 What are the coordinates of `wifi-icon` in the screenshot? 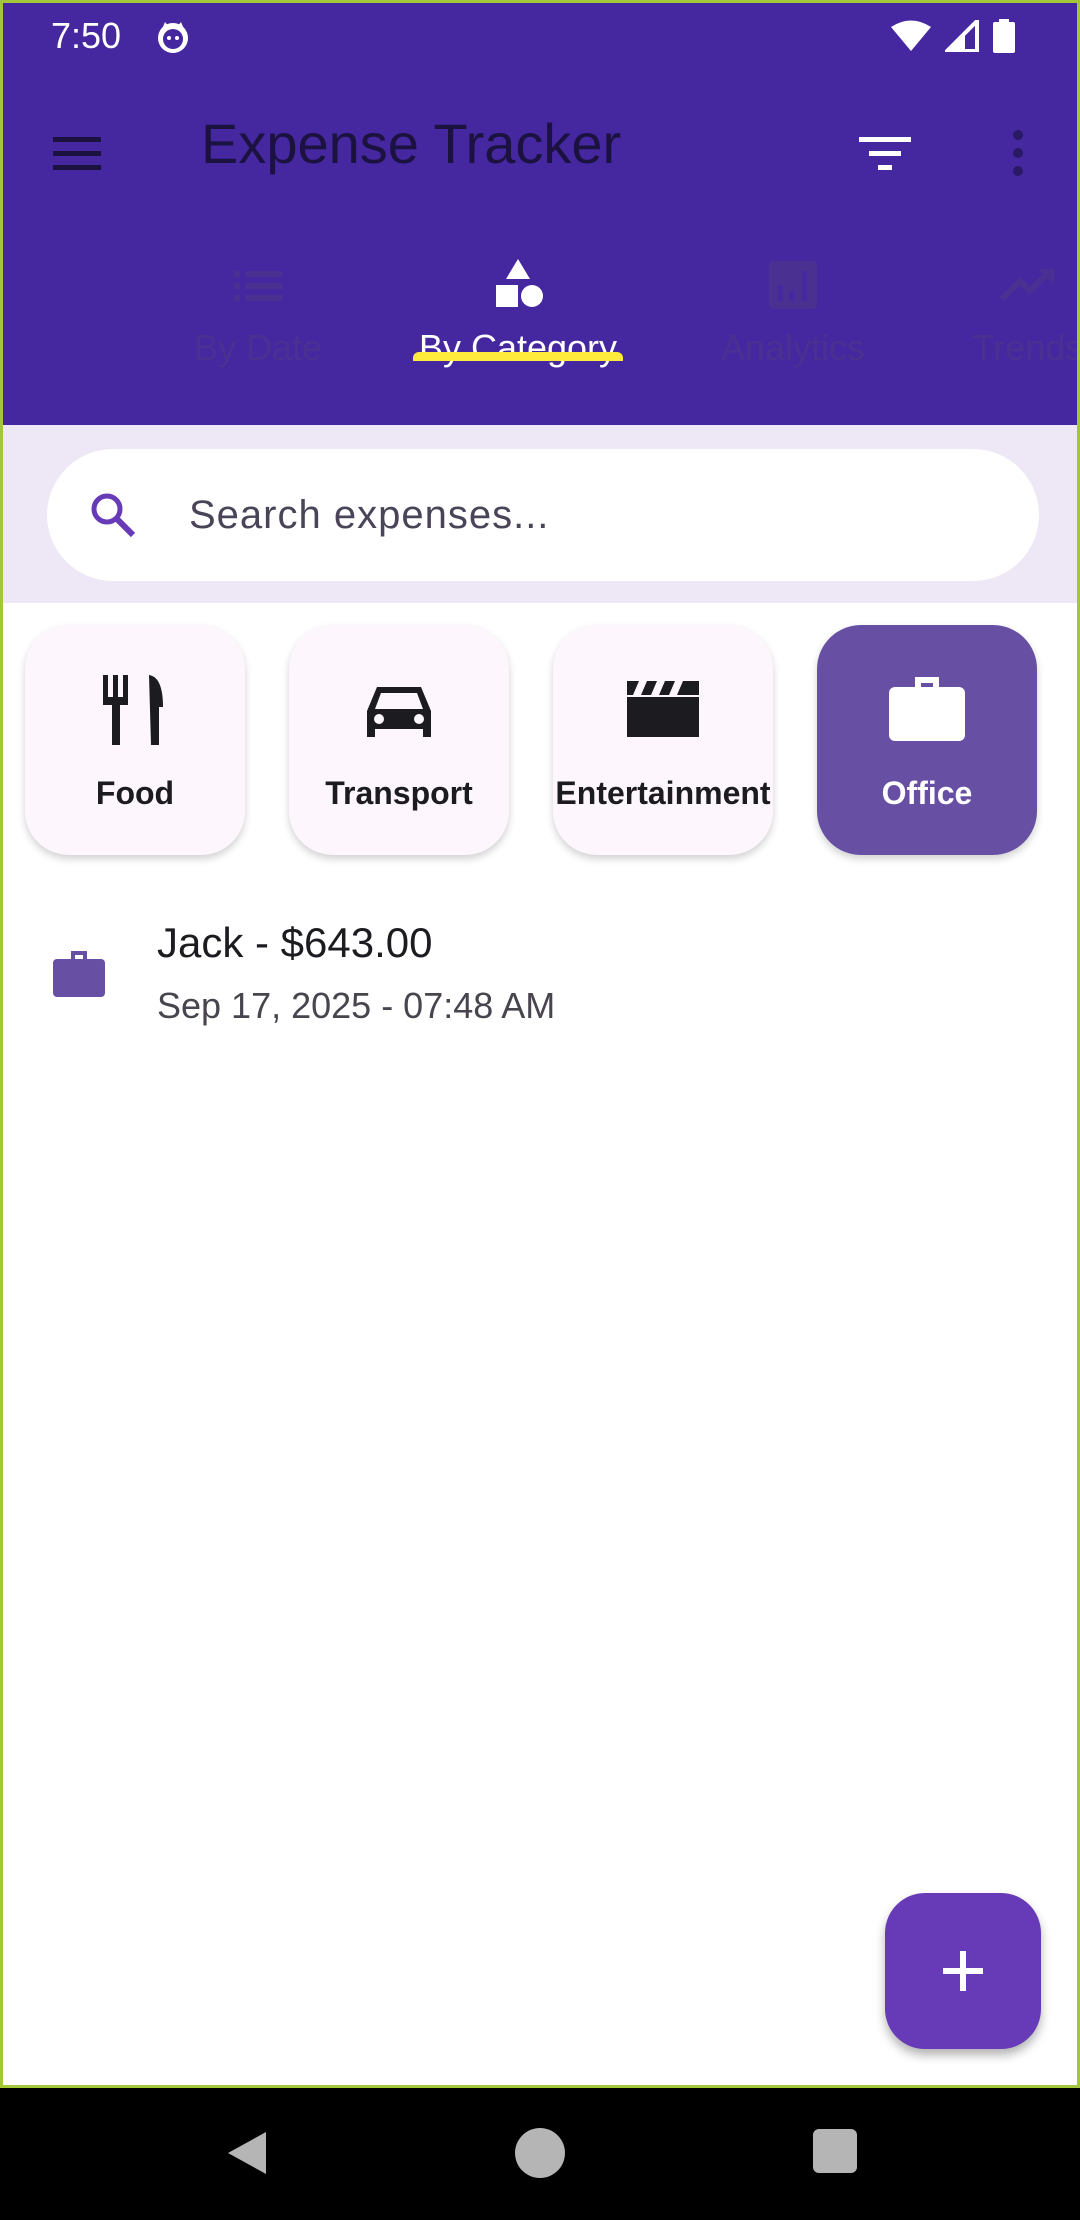 It's located at (911, 35).